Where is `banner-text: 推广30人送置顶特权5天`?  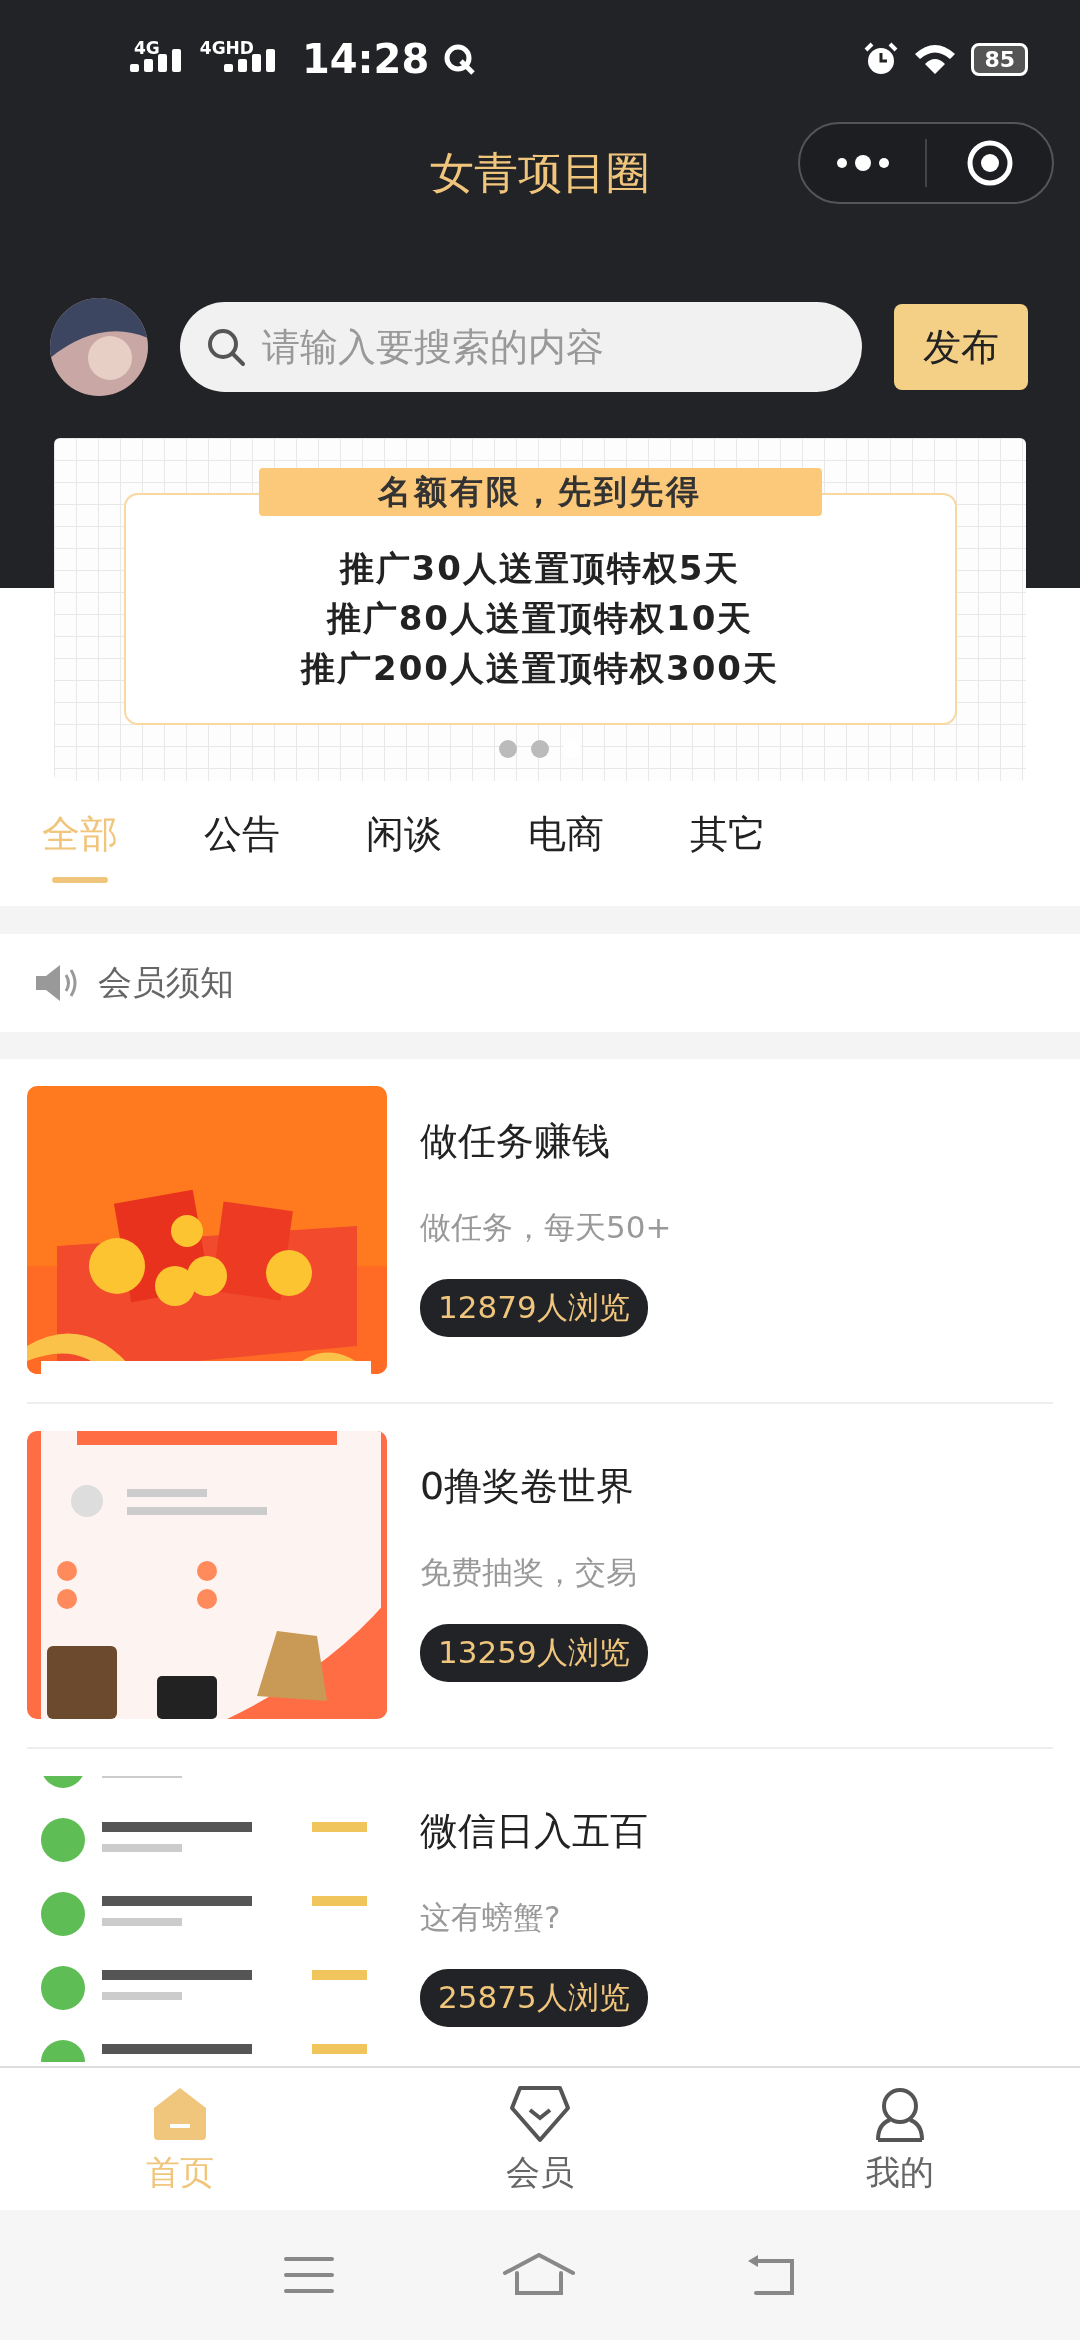 banner-text: 推广30人送置顶特权5天 is located at coordinates (540, 568).